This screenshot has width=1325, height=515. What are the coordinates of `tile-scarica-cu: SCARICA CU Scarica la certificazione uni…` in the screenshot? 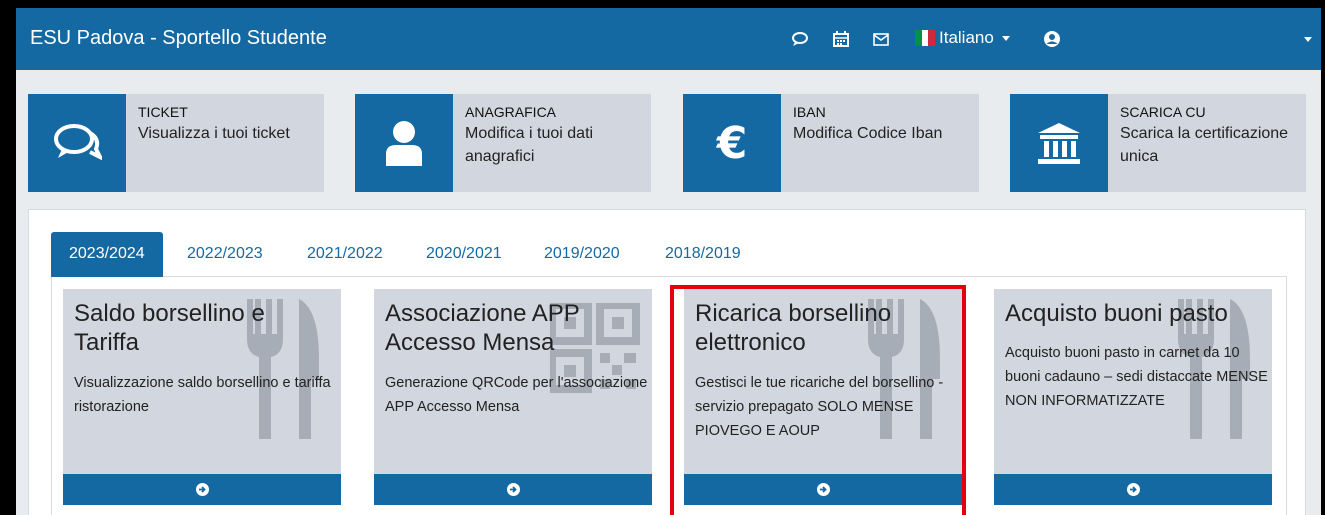 It's located at (1158, 143).